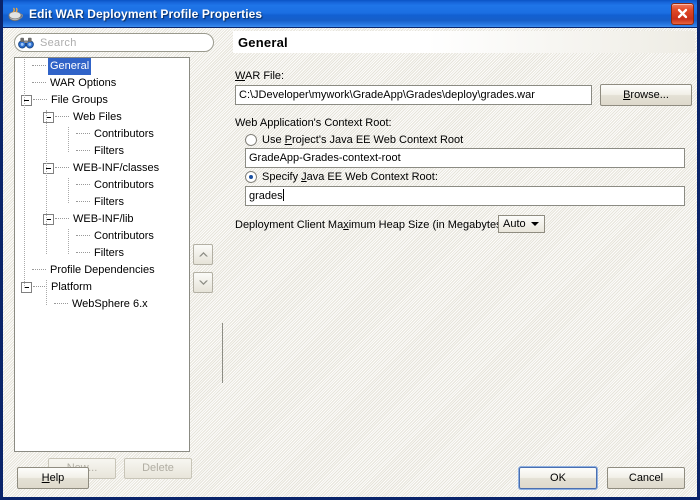 The width and height of the screenshot is (700, 500). I want to click on cancel-button-label: Cancel, so click(646, 478).